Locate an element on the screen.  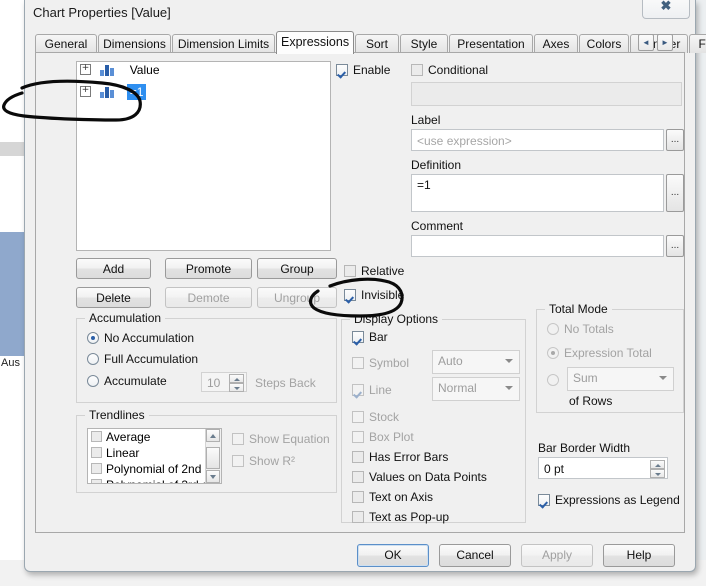
radio-label: No Totals is located at coordinates (589, 329).